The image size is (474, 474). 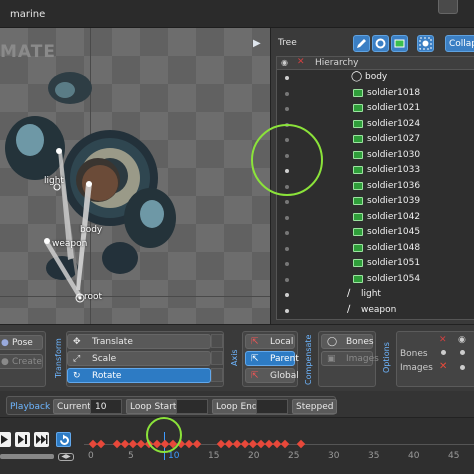 What do you see at coordinates (425, 43) in the screenshot?
I see `tree-focus-button` at bounding box center [425, 43].